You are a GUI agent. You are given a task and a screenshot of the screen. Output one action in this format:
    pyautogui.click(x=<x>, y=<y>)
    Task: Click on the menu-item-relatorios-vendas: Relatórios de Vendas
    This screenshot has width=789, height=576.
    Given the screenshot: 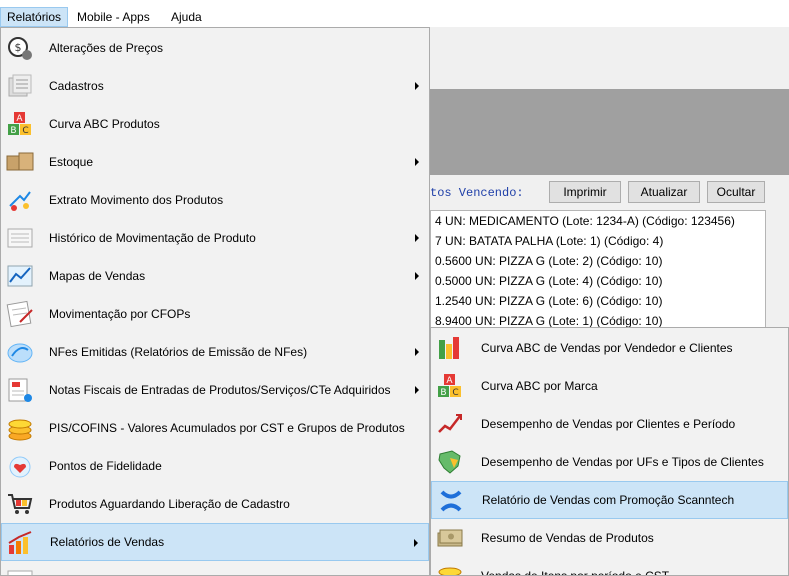 What is the action you would take?
    pyautogui.click(x=215, y=542)
    